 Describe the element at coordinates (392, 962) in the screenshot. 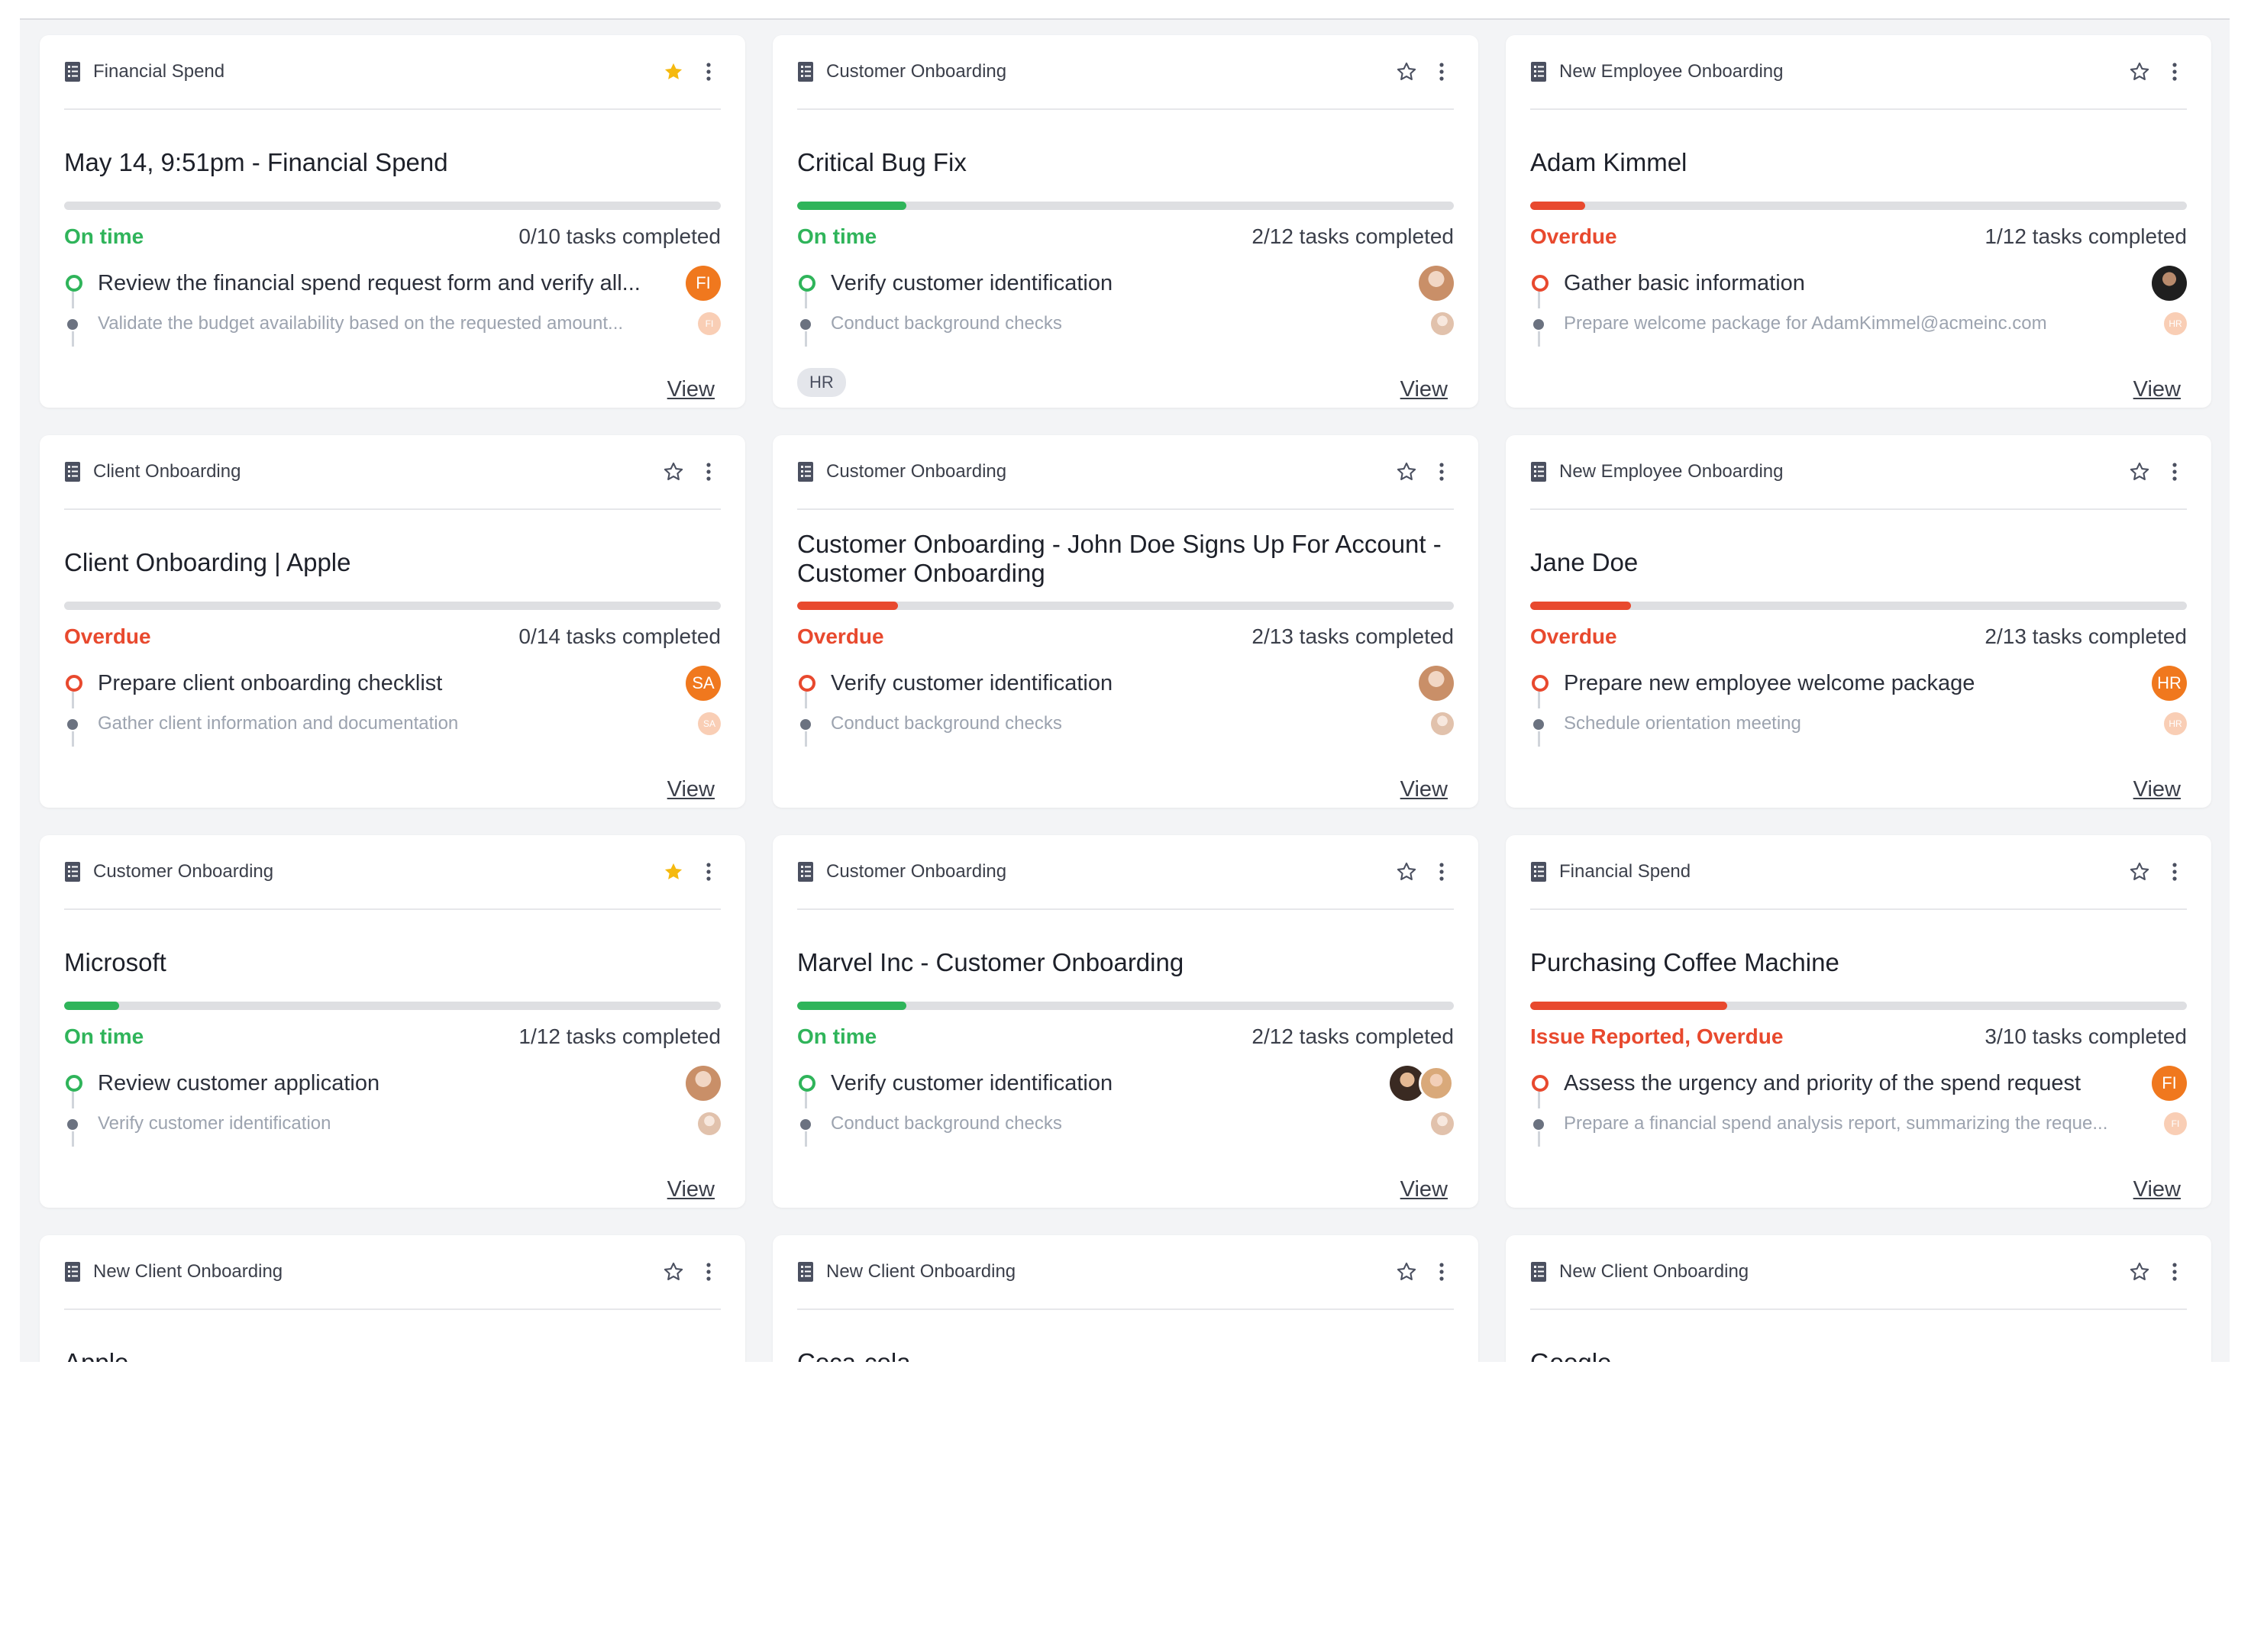

I see `checklist-title: Microsoft` at that location.